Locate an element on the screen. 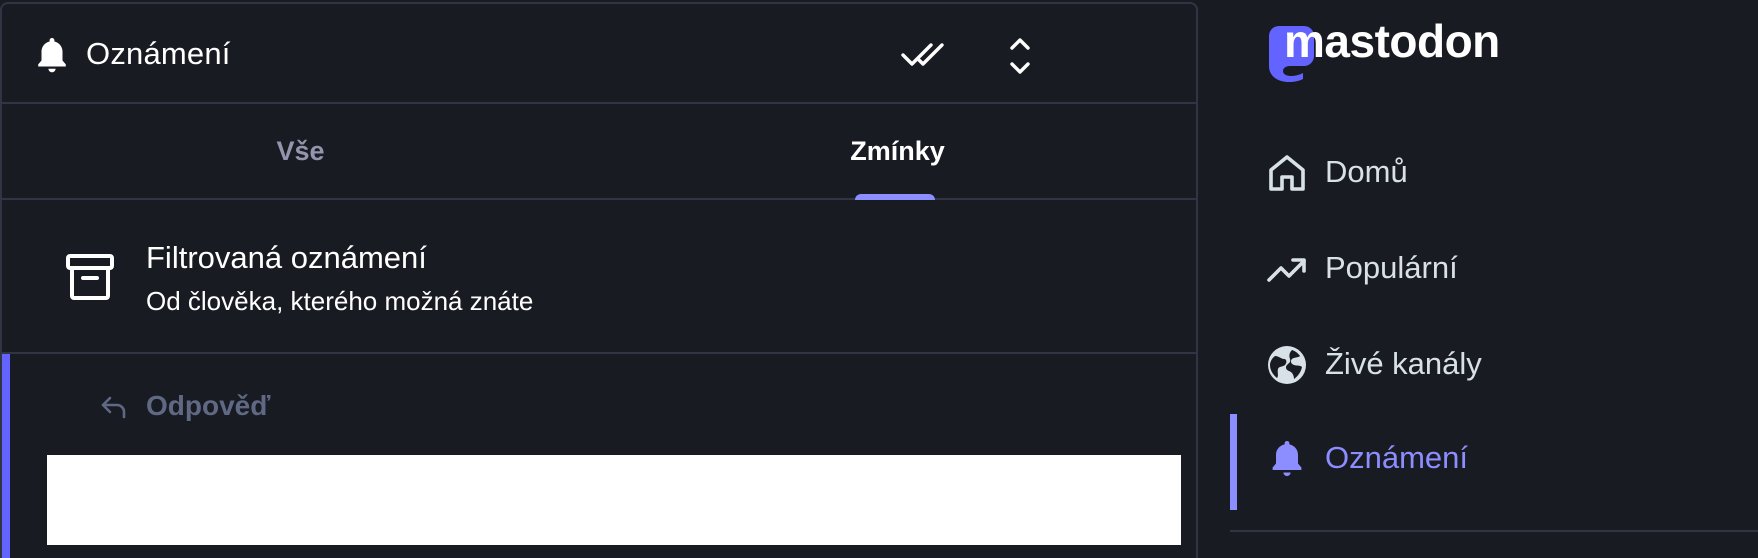 Image resolution: width=1758 pixels, height=558 pixels. nav-divider is located at coordinates (1494, 531).